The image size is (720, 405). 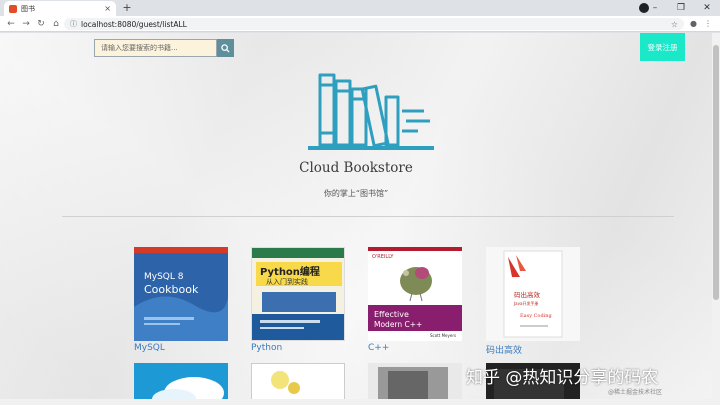 I want to click on horizontal-scrollbar, so click(x=360, y=402).